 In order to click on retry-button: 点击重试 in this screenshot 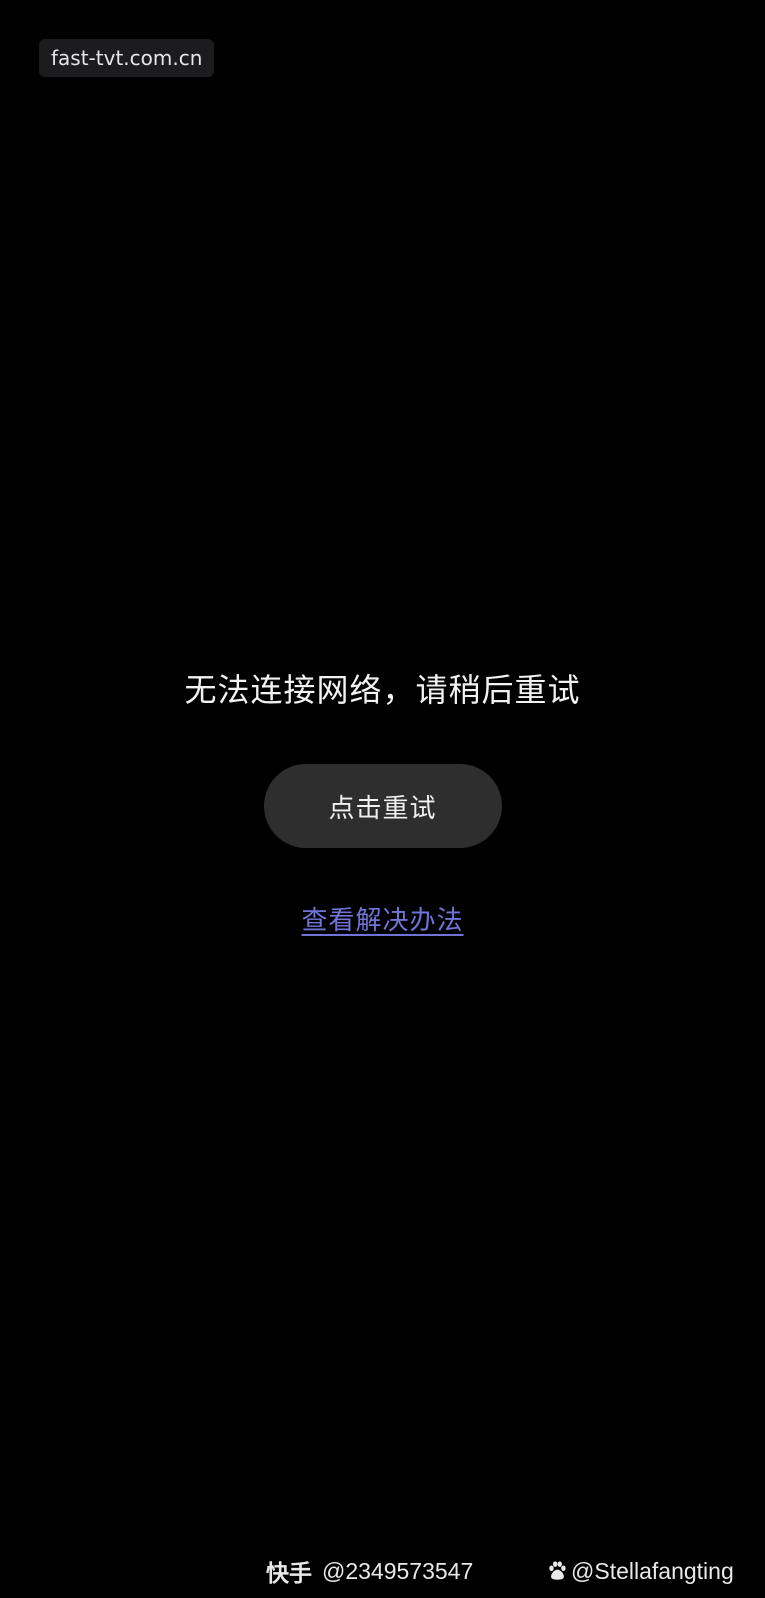, I will do `click(382, 806)`.